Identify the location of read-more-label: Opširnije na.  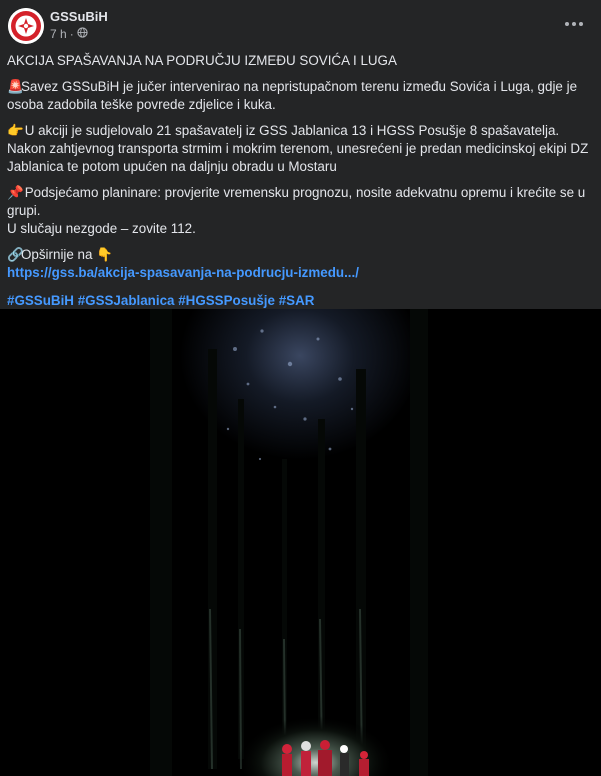
(59, 254).